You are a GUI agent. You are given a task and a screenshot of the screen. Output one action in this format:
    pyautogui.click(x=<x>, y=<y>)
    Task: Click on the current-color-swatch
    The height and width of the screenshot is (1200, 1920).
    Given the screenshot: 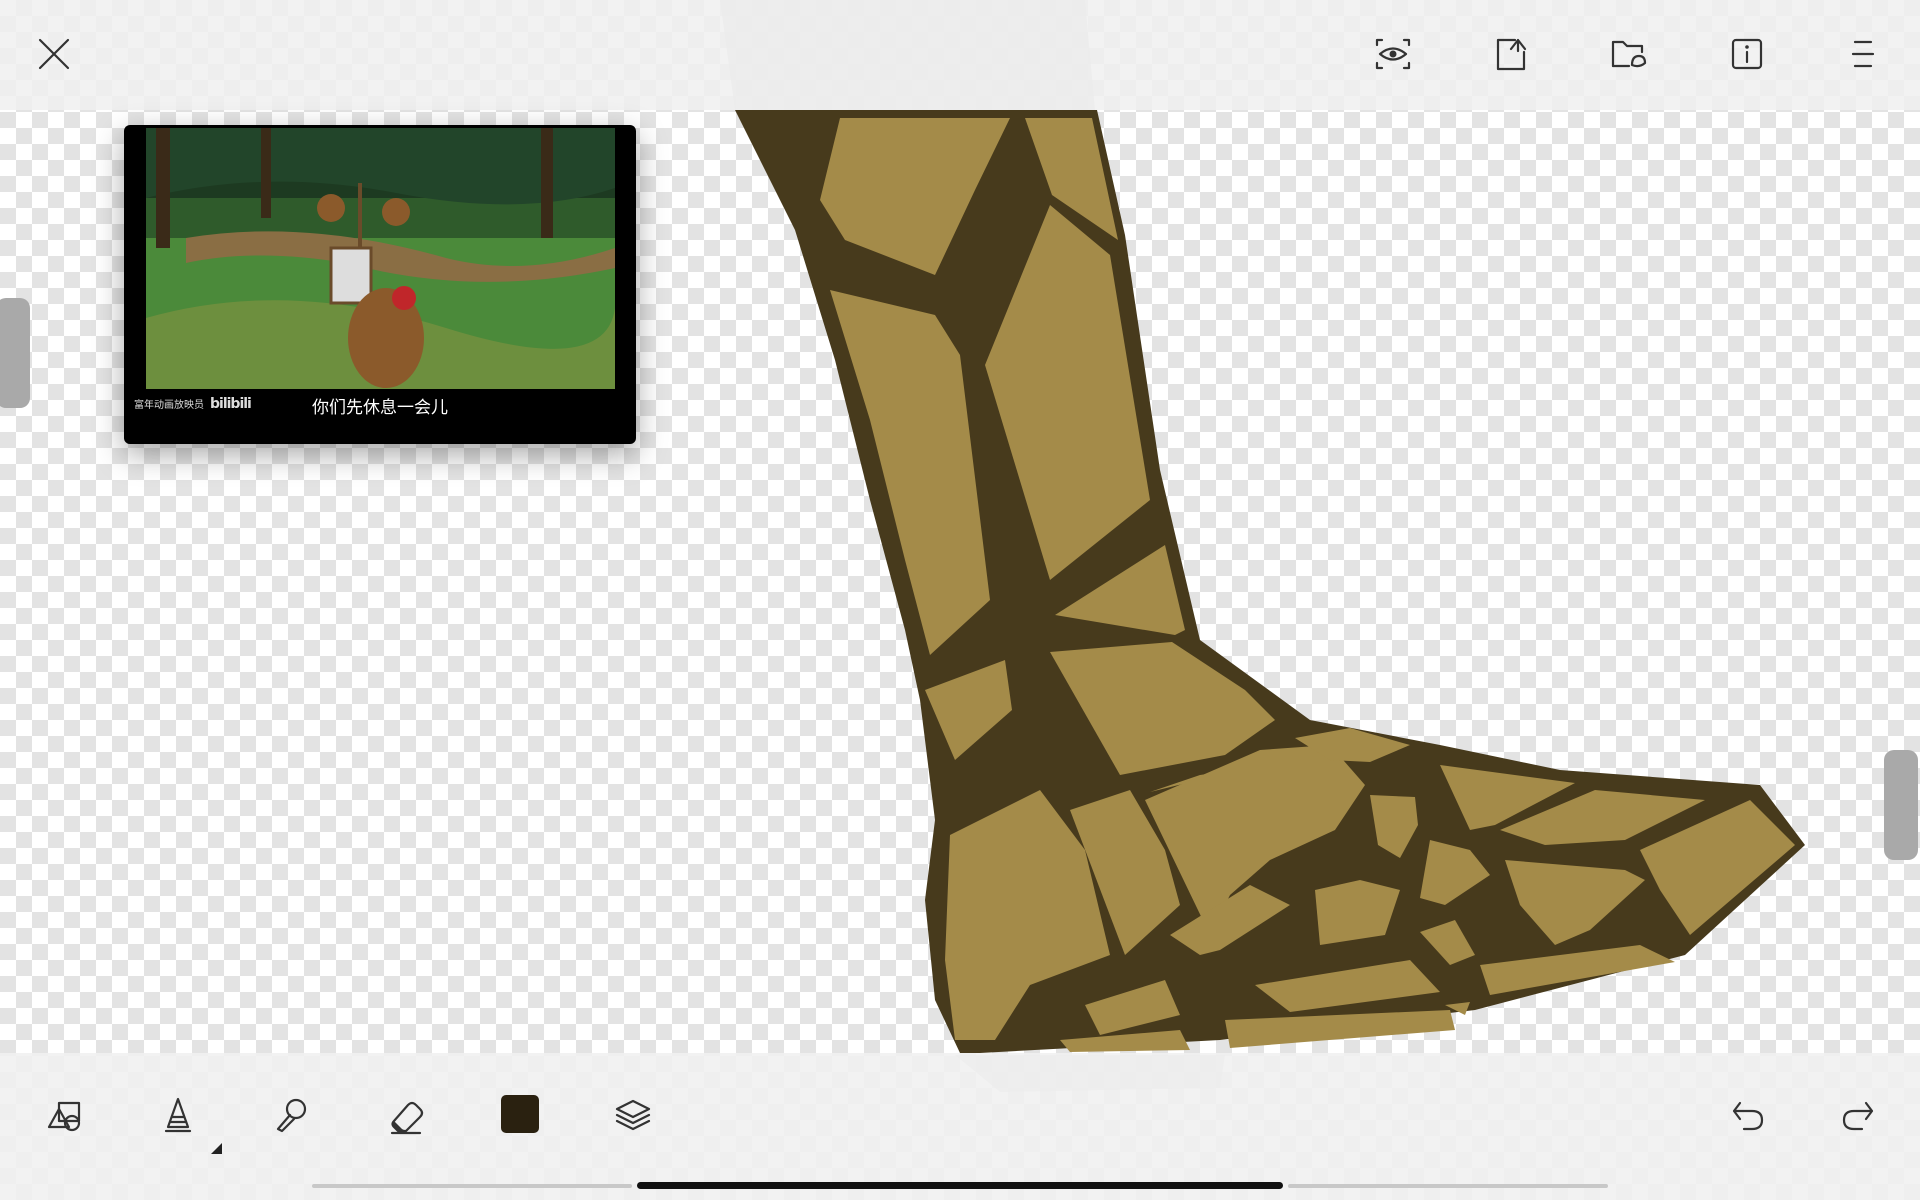 What is the action you would take?
    pyautogui.click(x=520, y=1114)
    